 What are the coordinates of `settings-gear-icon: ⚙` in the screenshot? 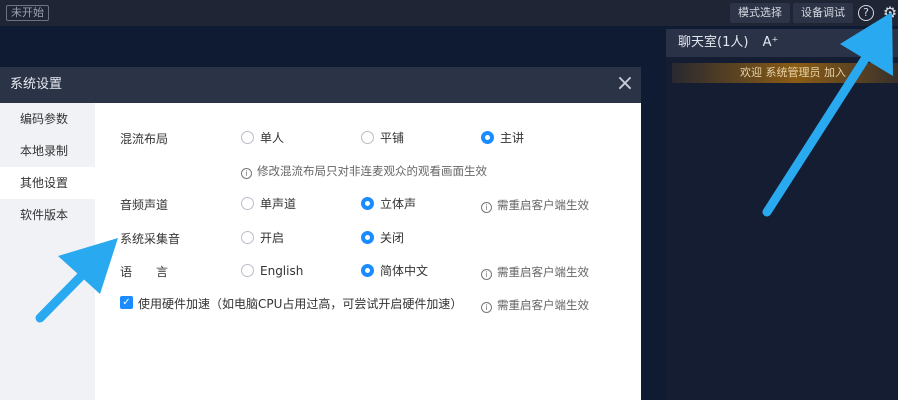 It's located at (890, 13).